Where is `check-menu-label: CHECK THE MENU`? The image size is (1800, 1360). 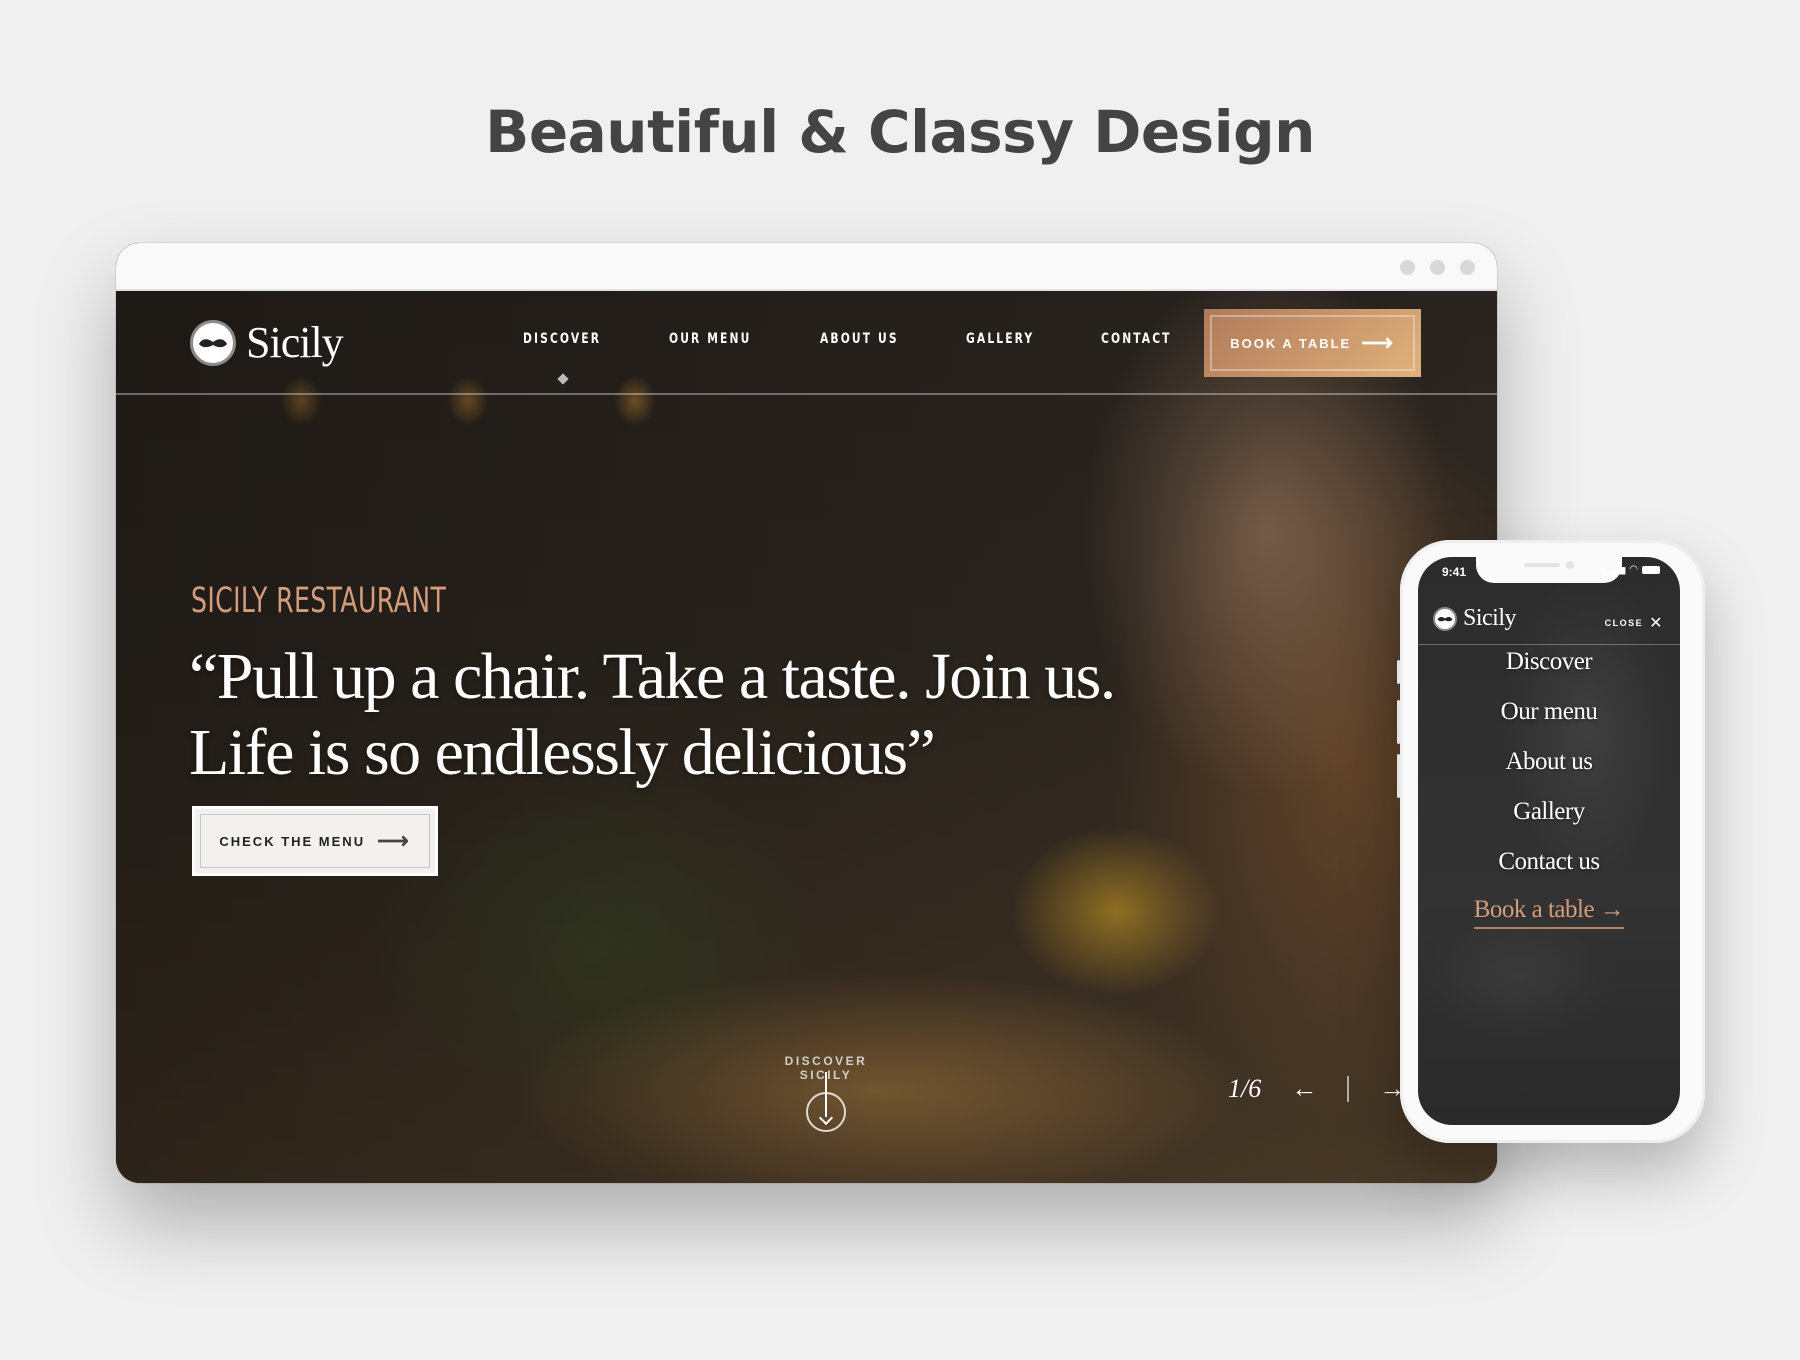
check-menu-label: CHECK THE MENU is located at coordinates (292, 841).